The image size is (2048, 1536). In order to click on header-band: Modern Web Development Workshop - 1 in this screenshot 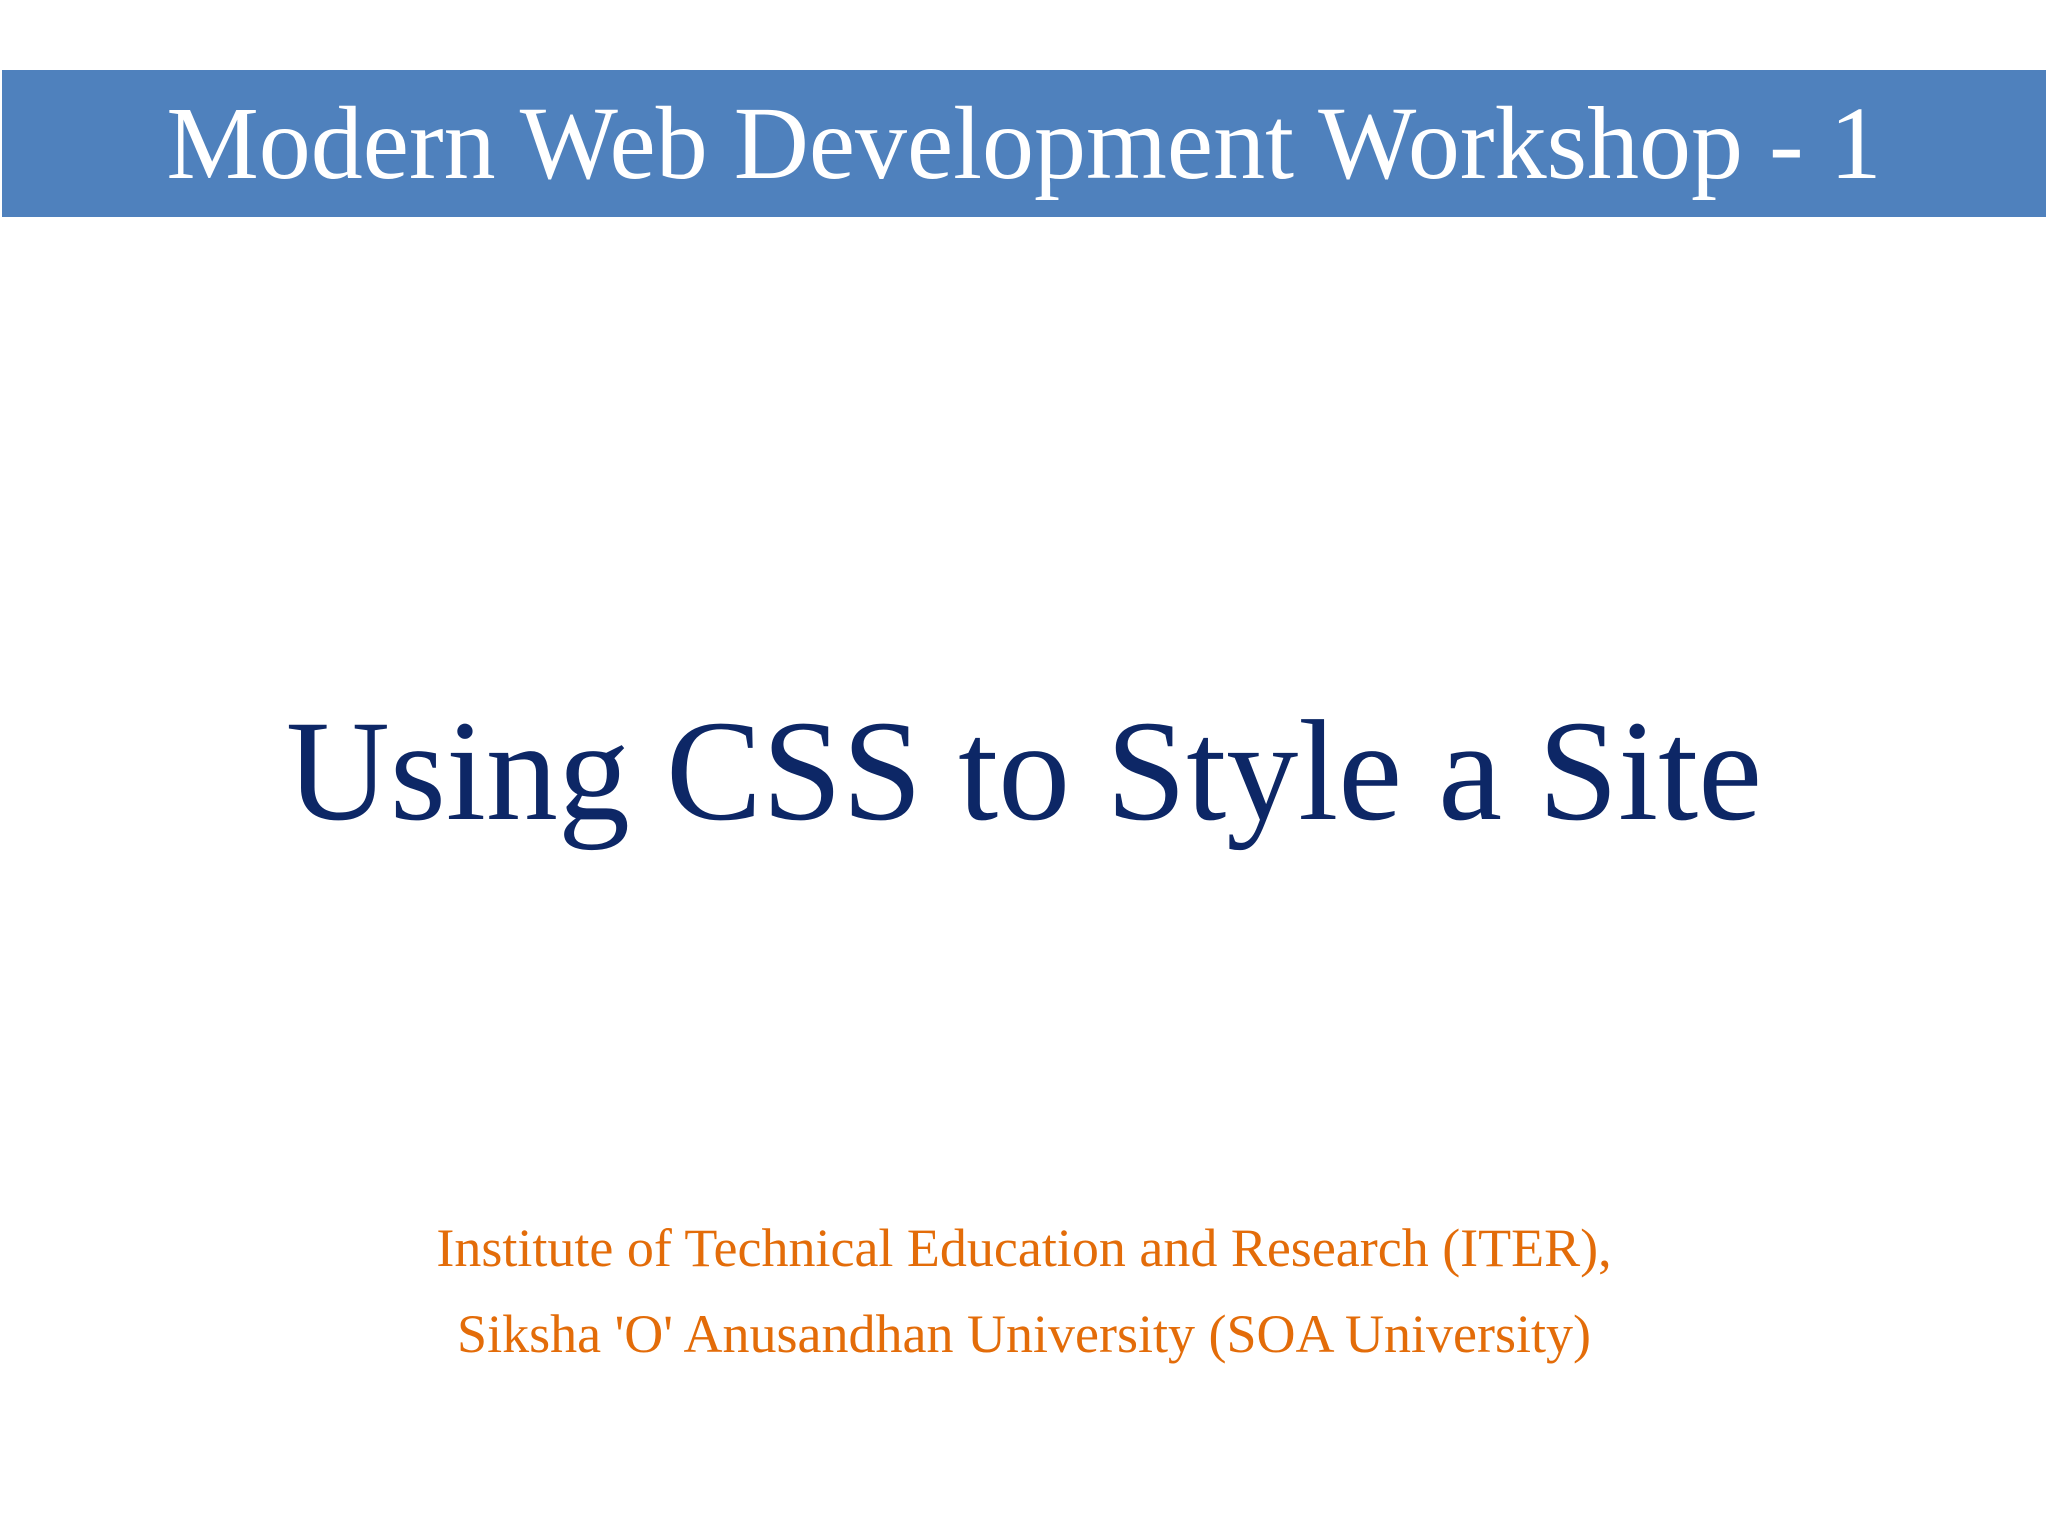, I will do `click(1024, 143)`.